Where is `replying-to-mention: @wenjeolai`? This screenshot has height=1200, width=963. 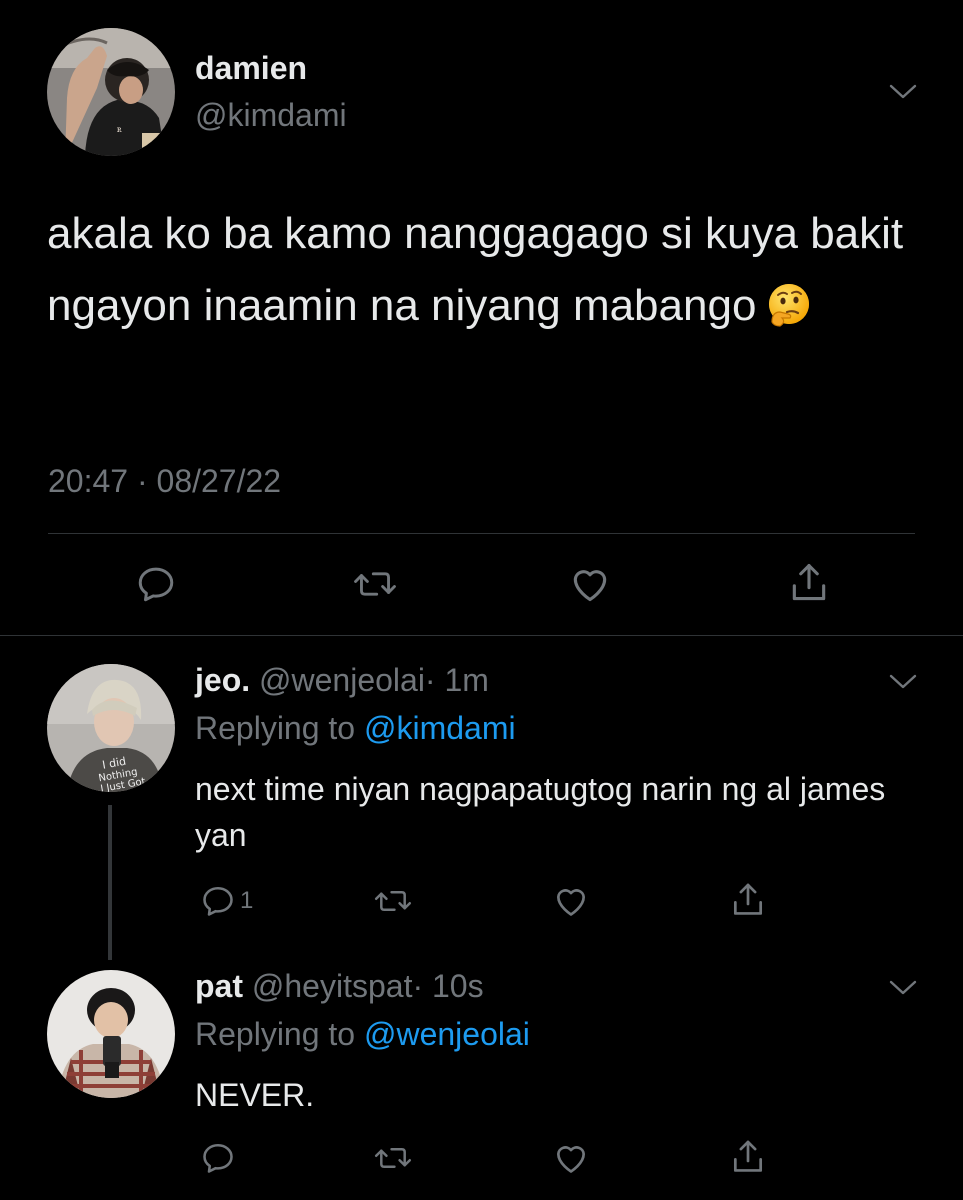
replying-to-mention: @wenjeolai is located at coordinates (447, 1034).